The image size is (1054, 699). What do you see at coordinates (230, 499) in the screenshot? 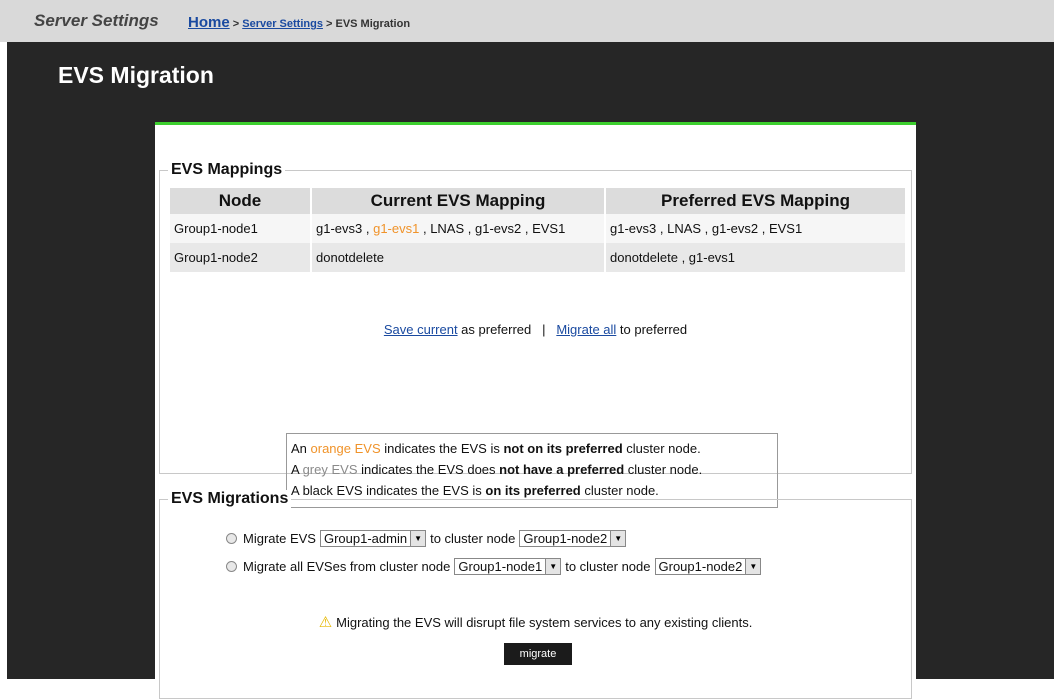
I see `evs-migrations-legend: EVS Migrations` at bounding box center [230, 499].